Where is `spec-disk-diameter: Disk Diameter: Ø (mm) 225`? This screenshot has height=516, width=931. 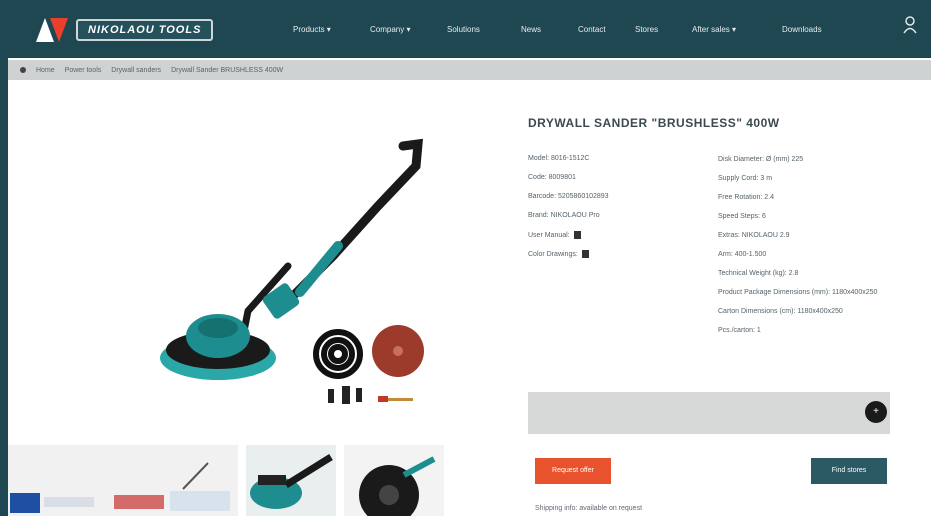 spec-disk-diameter: Disk Diameter: Ø (mm) 225 is located at coordinates (761, 159).